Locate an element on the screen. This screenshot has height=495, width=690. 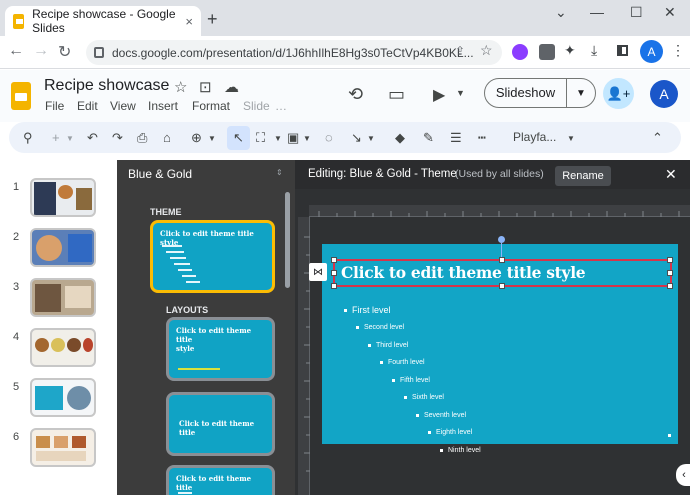
close-theme-editor-icon: ✕ is located at coordinates (671, 174).